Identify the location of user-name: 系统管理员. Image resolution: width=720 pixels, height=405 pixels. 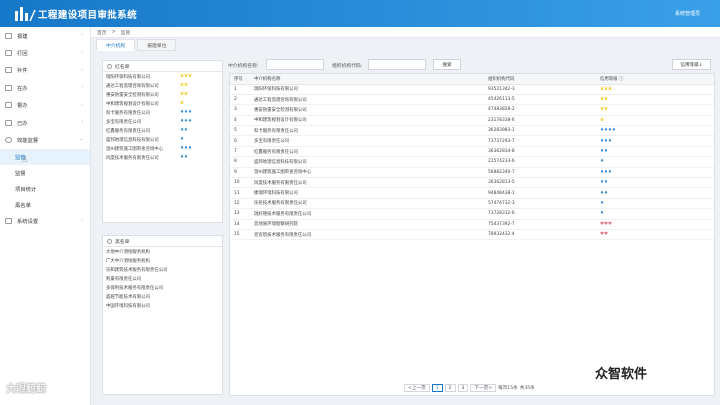
(687, 13).